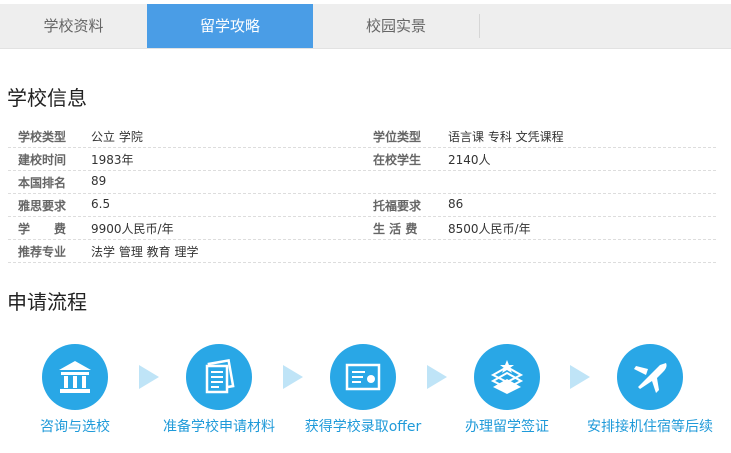 The height and width of the screenshot is (453, 731). I want to click on info-label: 学位类型, so click(397, 137).